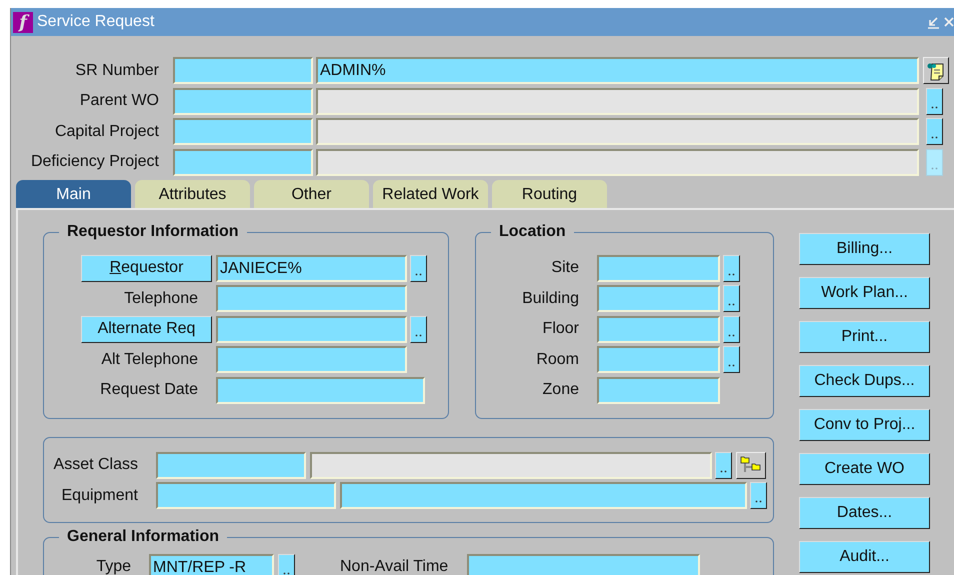  Describe the element at coordinates (564, 268) in the screenshot. I see `field-label: Site` at that location.